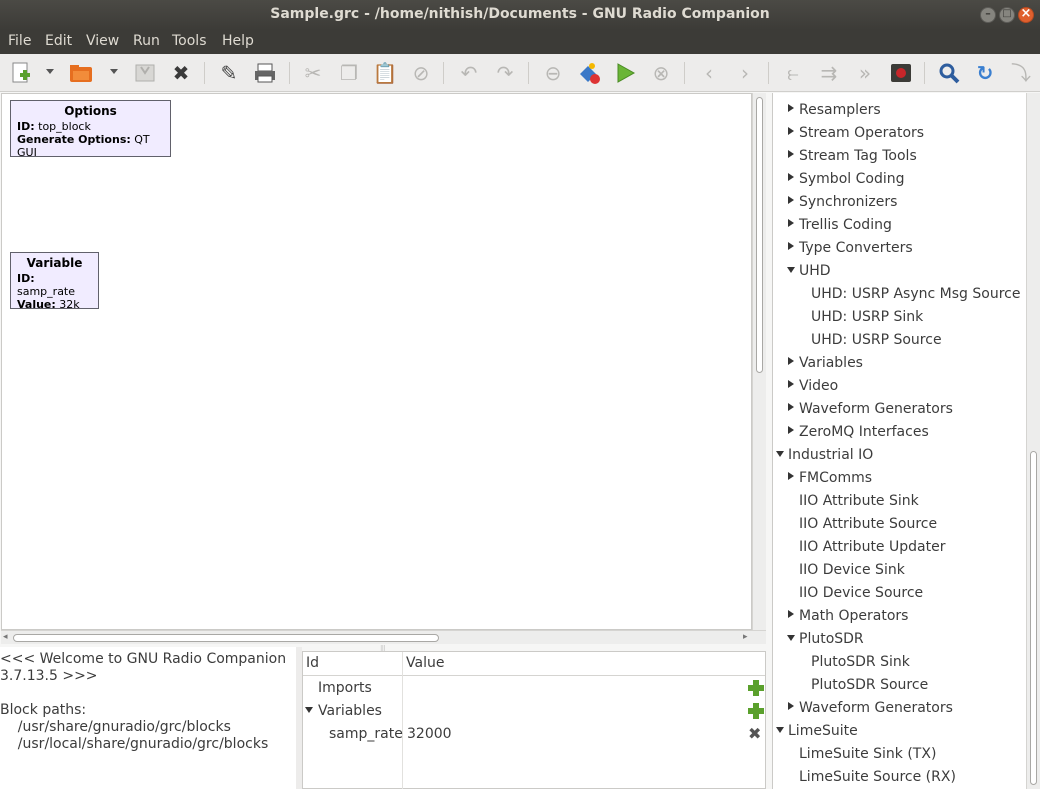  I want to click on open-icon, so click(81, 73).